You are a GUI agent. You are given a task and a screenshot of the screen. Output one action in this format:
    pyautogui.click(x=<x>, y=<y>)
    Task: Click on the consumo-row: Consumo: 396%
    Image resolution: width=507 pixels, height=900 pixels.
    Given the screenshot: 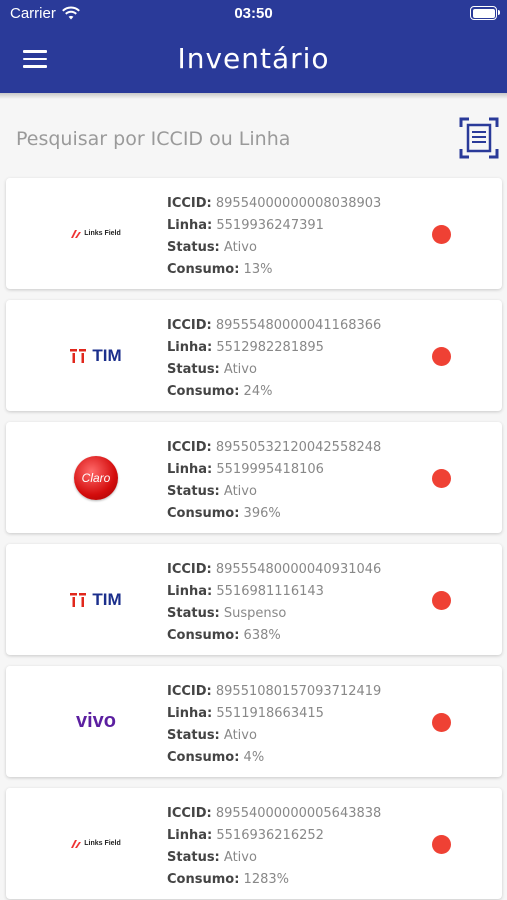 What is the action you would take?
    pyautogui.click(x=224, y=513)
    